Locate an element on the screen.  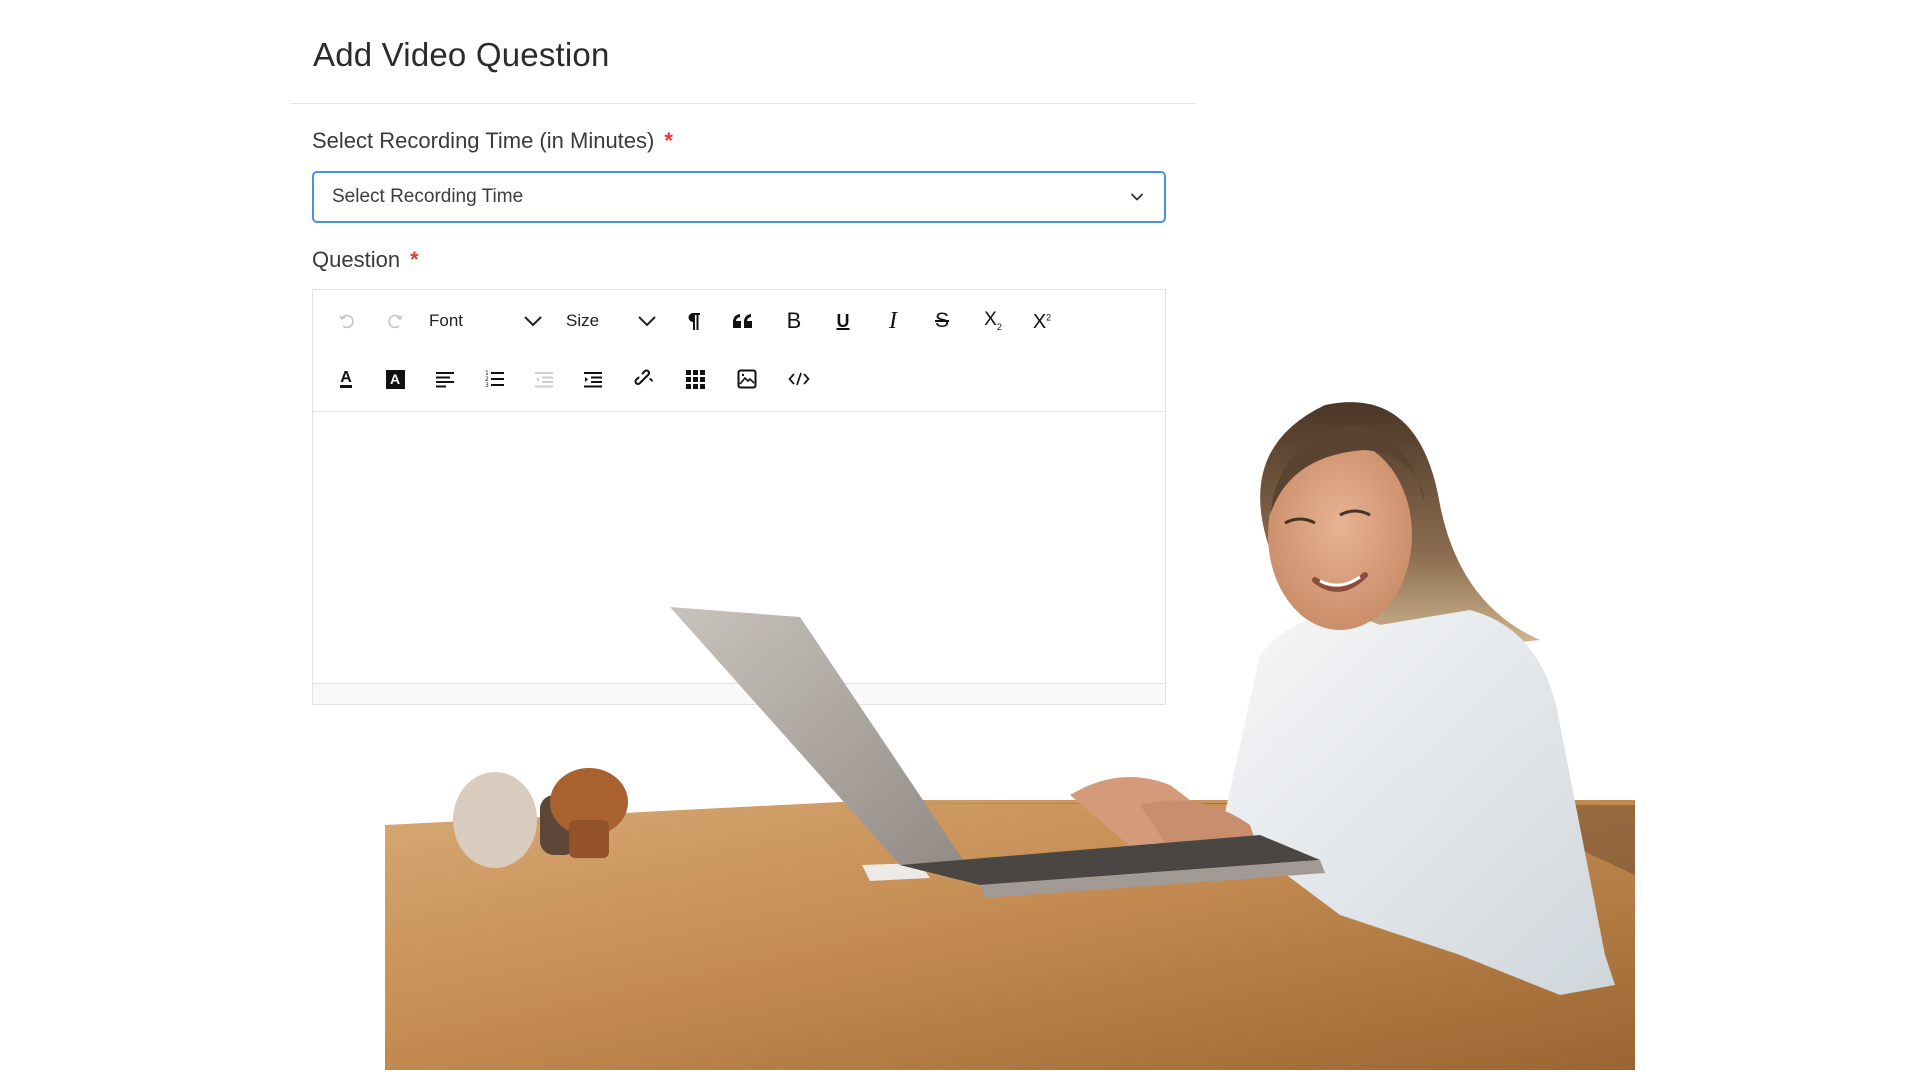
table-button is located at coordinates (695, 379).